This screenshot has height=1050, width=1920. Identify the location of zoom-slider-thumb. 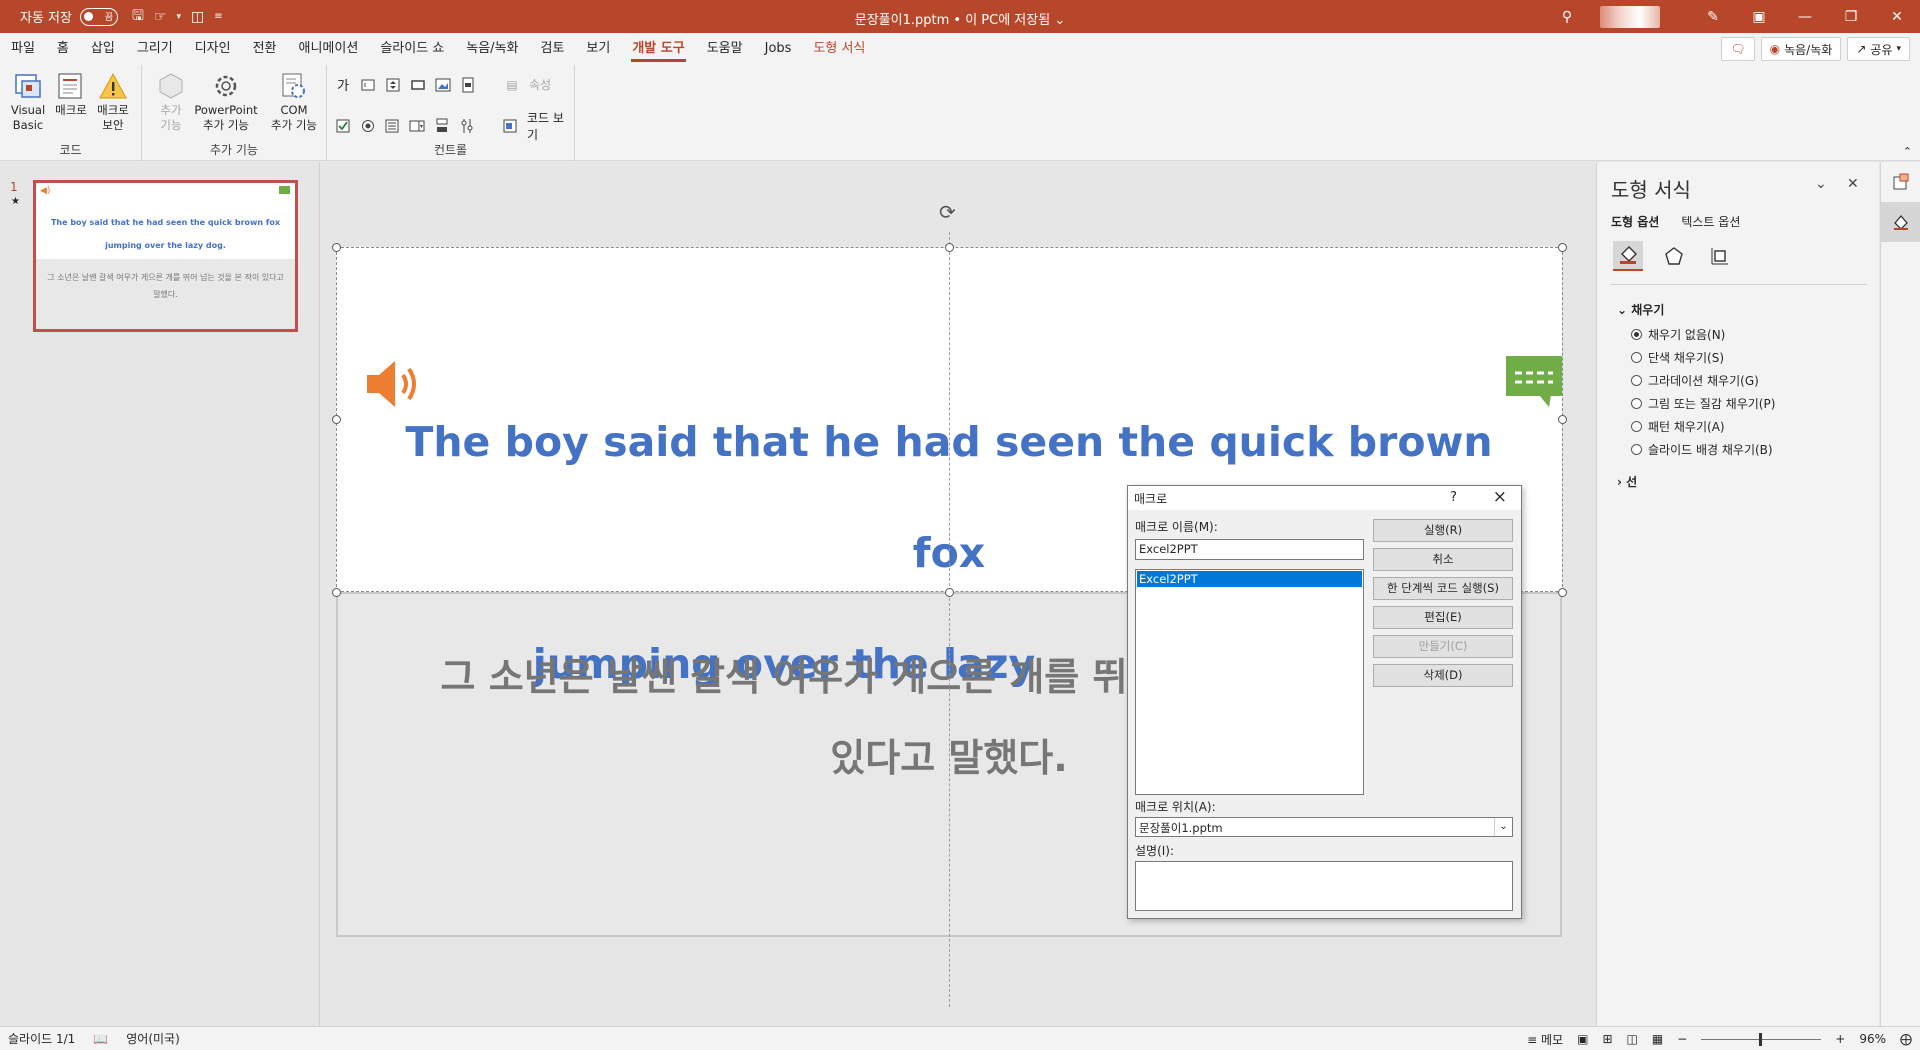
(1761, 1039).